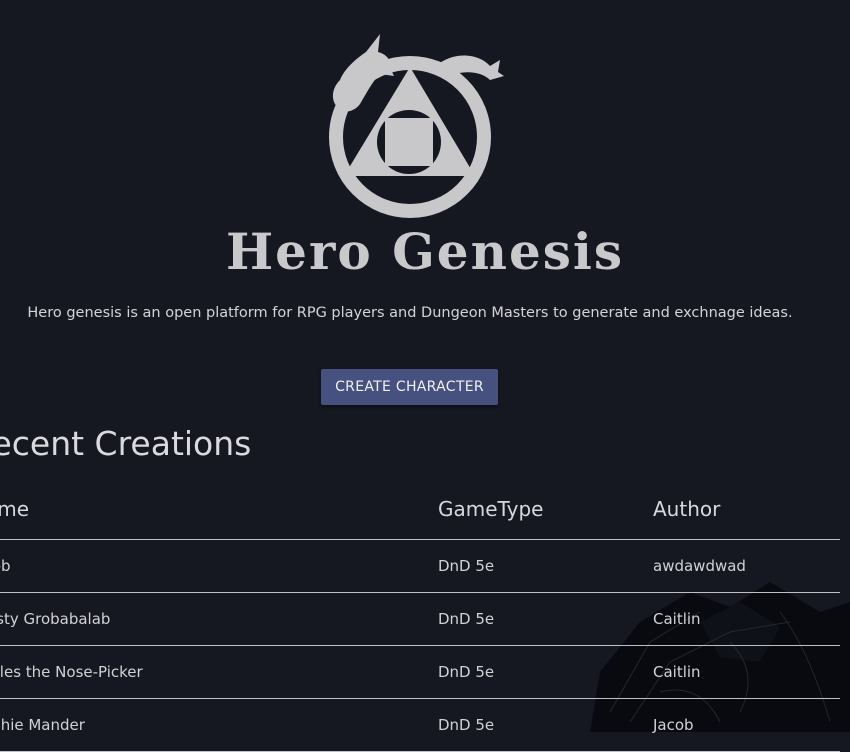  Describe the element at coordinates (491, 509) in the screenshot. I see `column-header-gametype: GameType` at that location.